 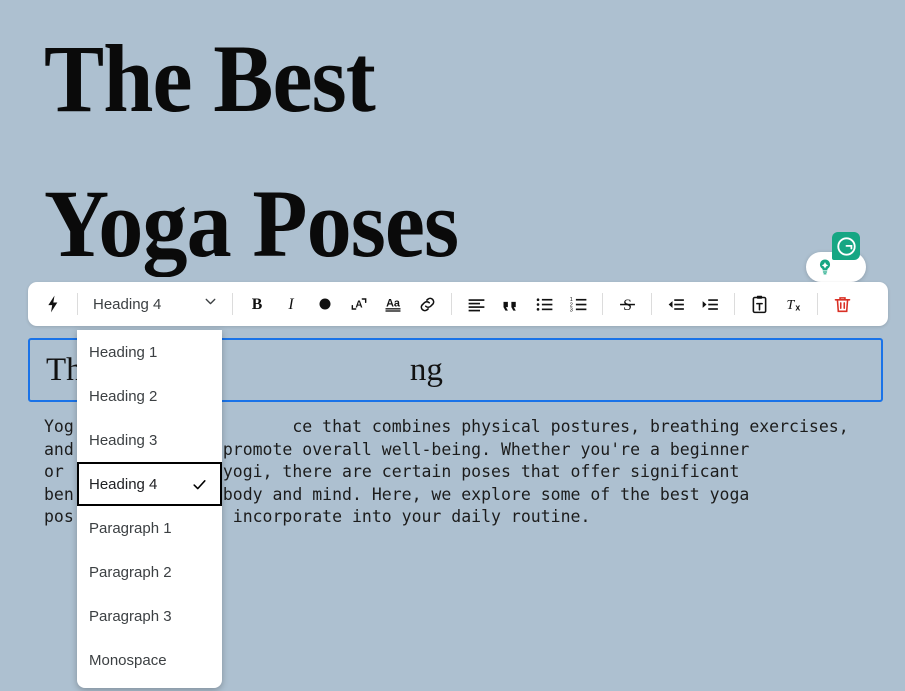 I want to click on outdent-button, so click(x=676, y=304).